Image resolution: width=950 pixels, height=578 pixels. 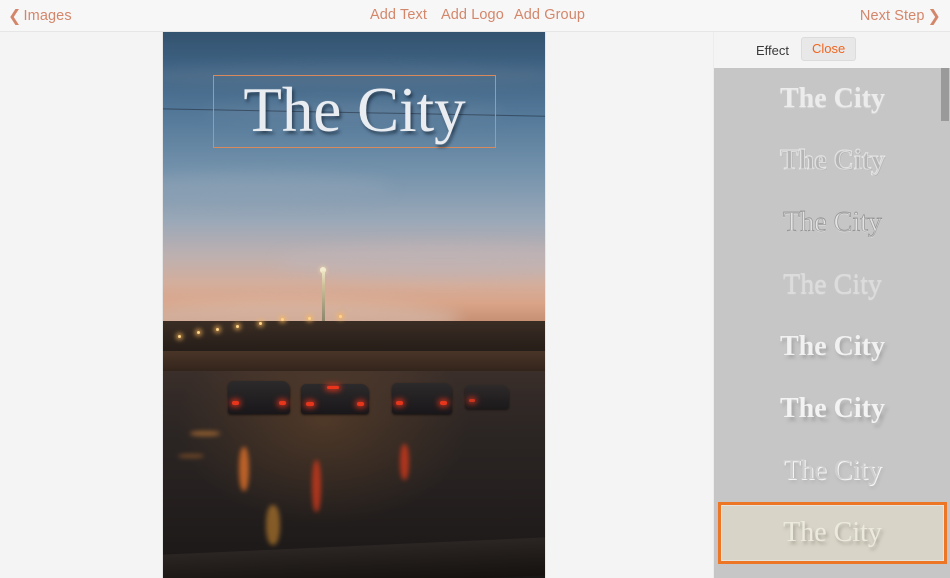 What do you see at coordinates (398, 15) in the screenshot?
I see `add-text-button: Add Text` at bounding box center [398, 15].